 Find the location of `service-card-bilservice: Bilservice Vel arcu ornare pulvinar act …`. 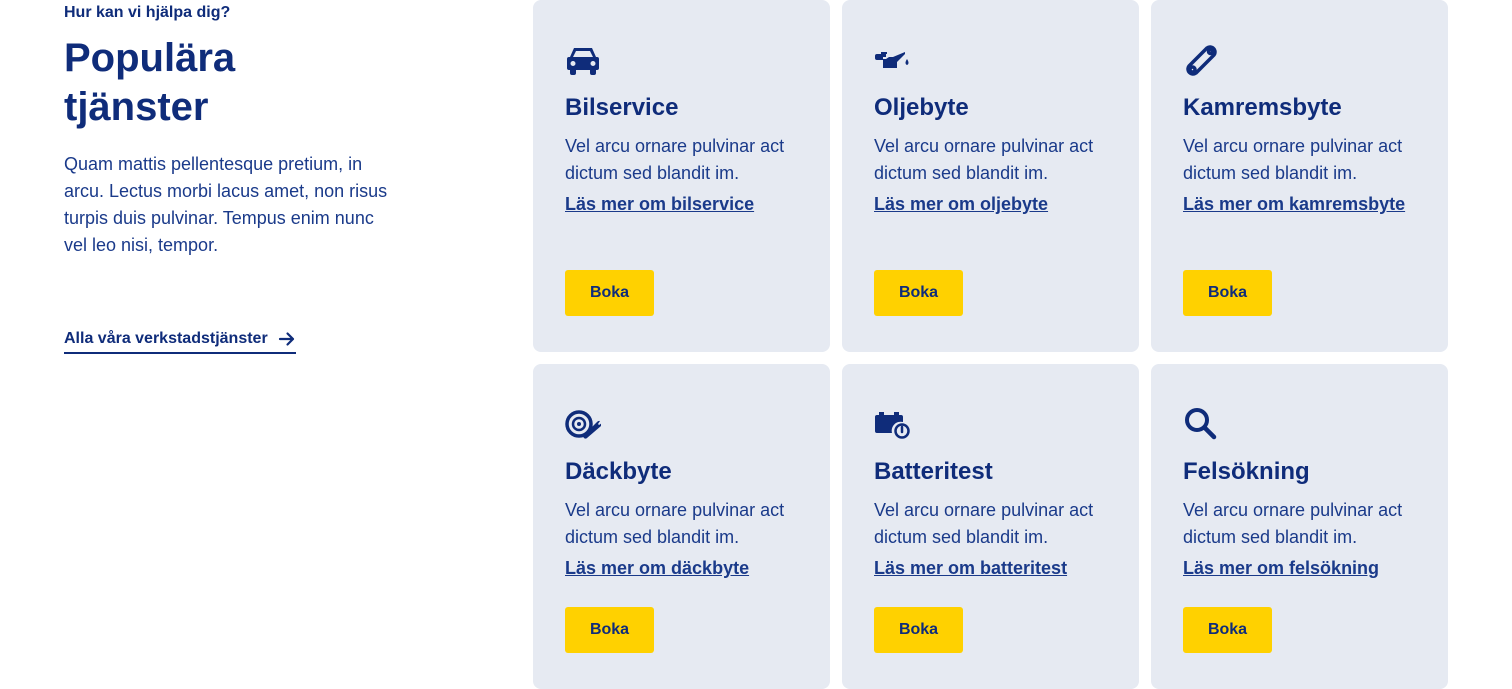

service-card-bilservice: Bilservice Vel arcu ornare pulvinar act … is located at coordinates (681, 176).